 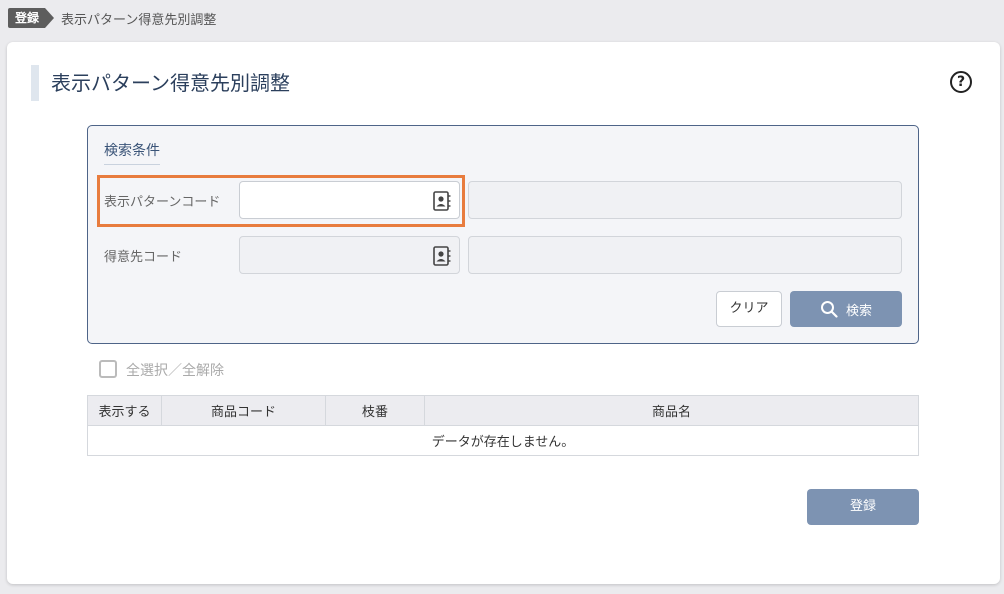 I want to click on empty-message: データが存在しません。, so click(x=503, y=442).